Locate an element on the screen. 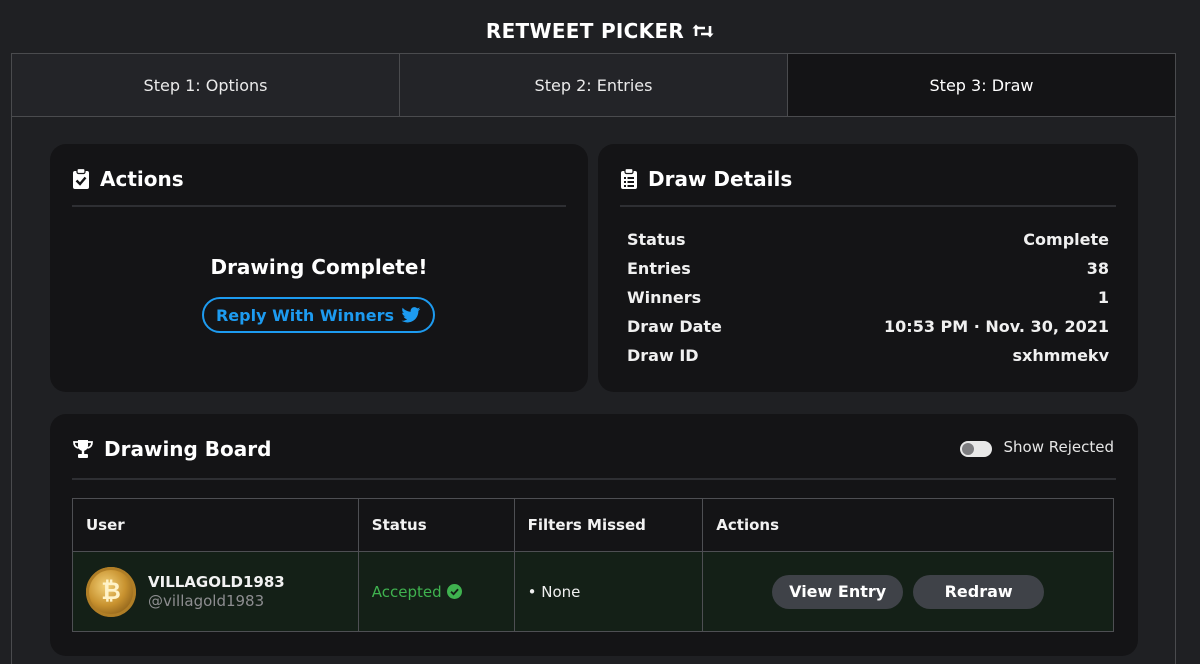  reply-with-winners-button: Reply With Winners is located at coordinates (318, 315).